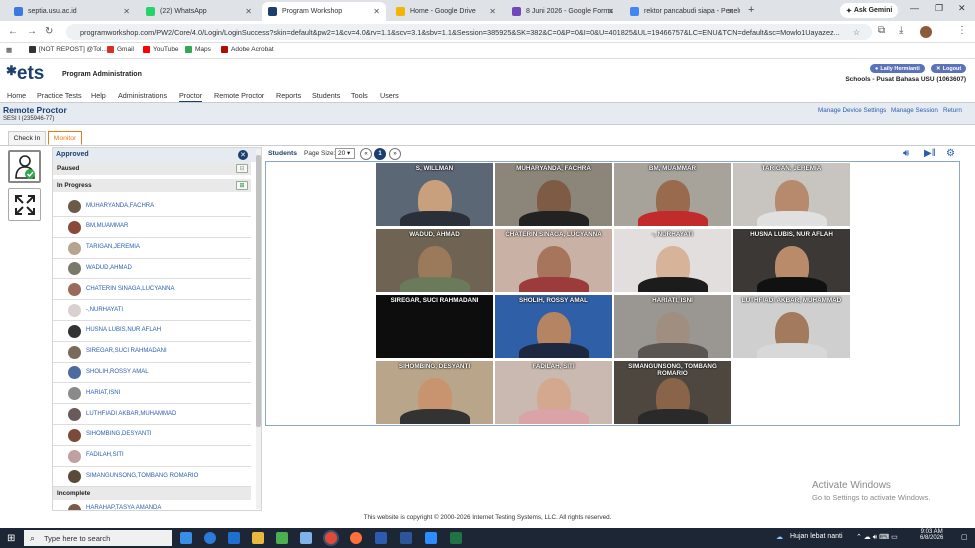 This screenshot has height=548, width=975. Describe the element at coordinates (191, 96) in the screenshot. I see `menu-item-proctor: Proctor` at that location.